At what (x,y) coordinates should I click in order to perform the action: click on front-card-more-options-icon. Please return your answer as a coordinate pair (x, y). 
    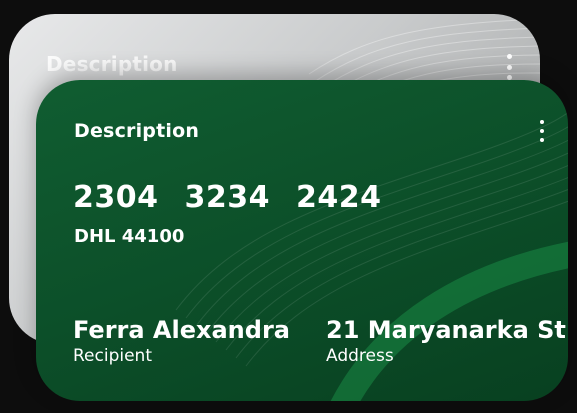
    Looking at the image, I should click on (542, 131).